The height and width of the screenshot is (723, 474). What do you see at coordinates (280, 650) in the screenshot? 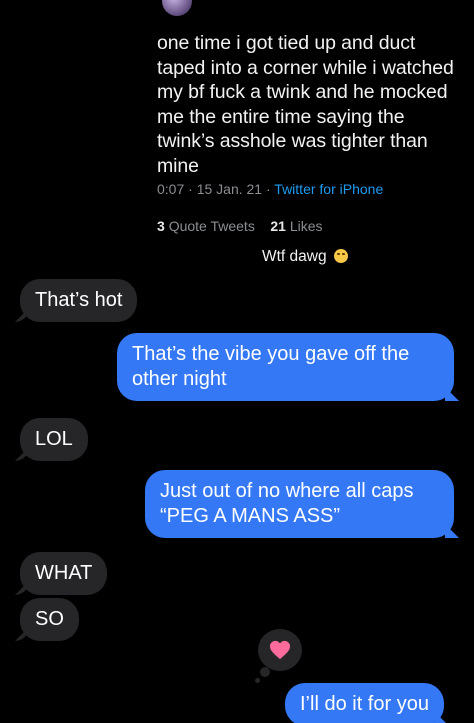
I see `heart-icon` at bounding box center [280, 650].